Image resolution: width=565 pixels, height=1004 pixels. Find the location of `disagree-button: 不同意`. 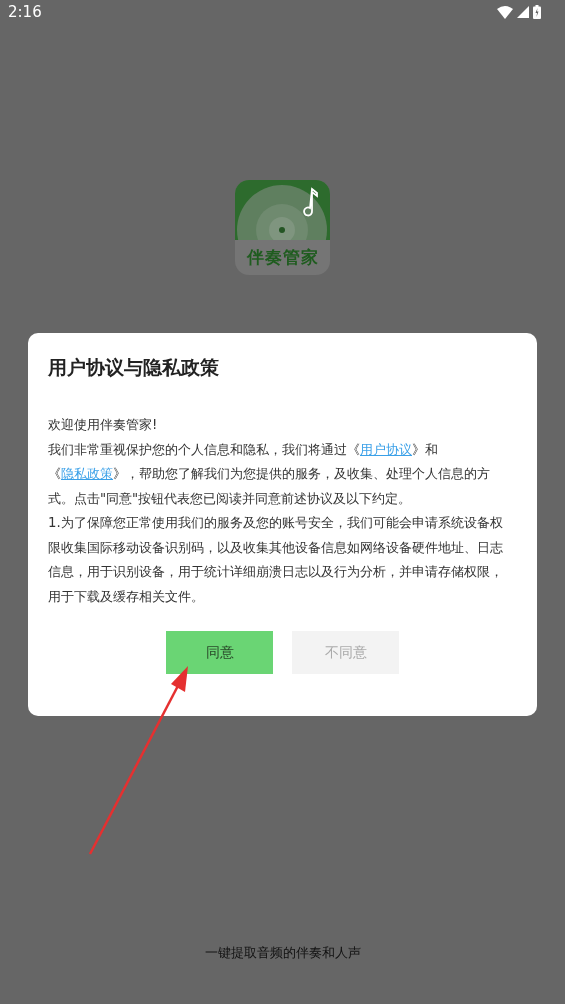

disagree-button: 不同意 is located at coordinates (345, 652).